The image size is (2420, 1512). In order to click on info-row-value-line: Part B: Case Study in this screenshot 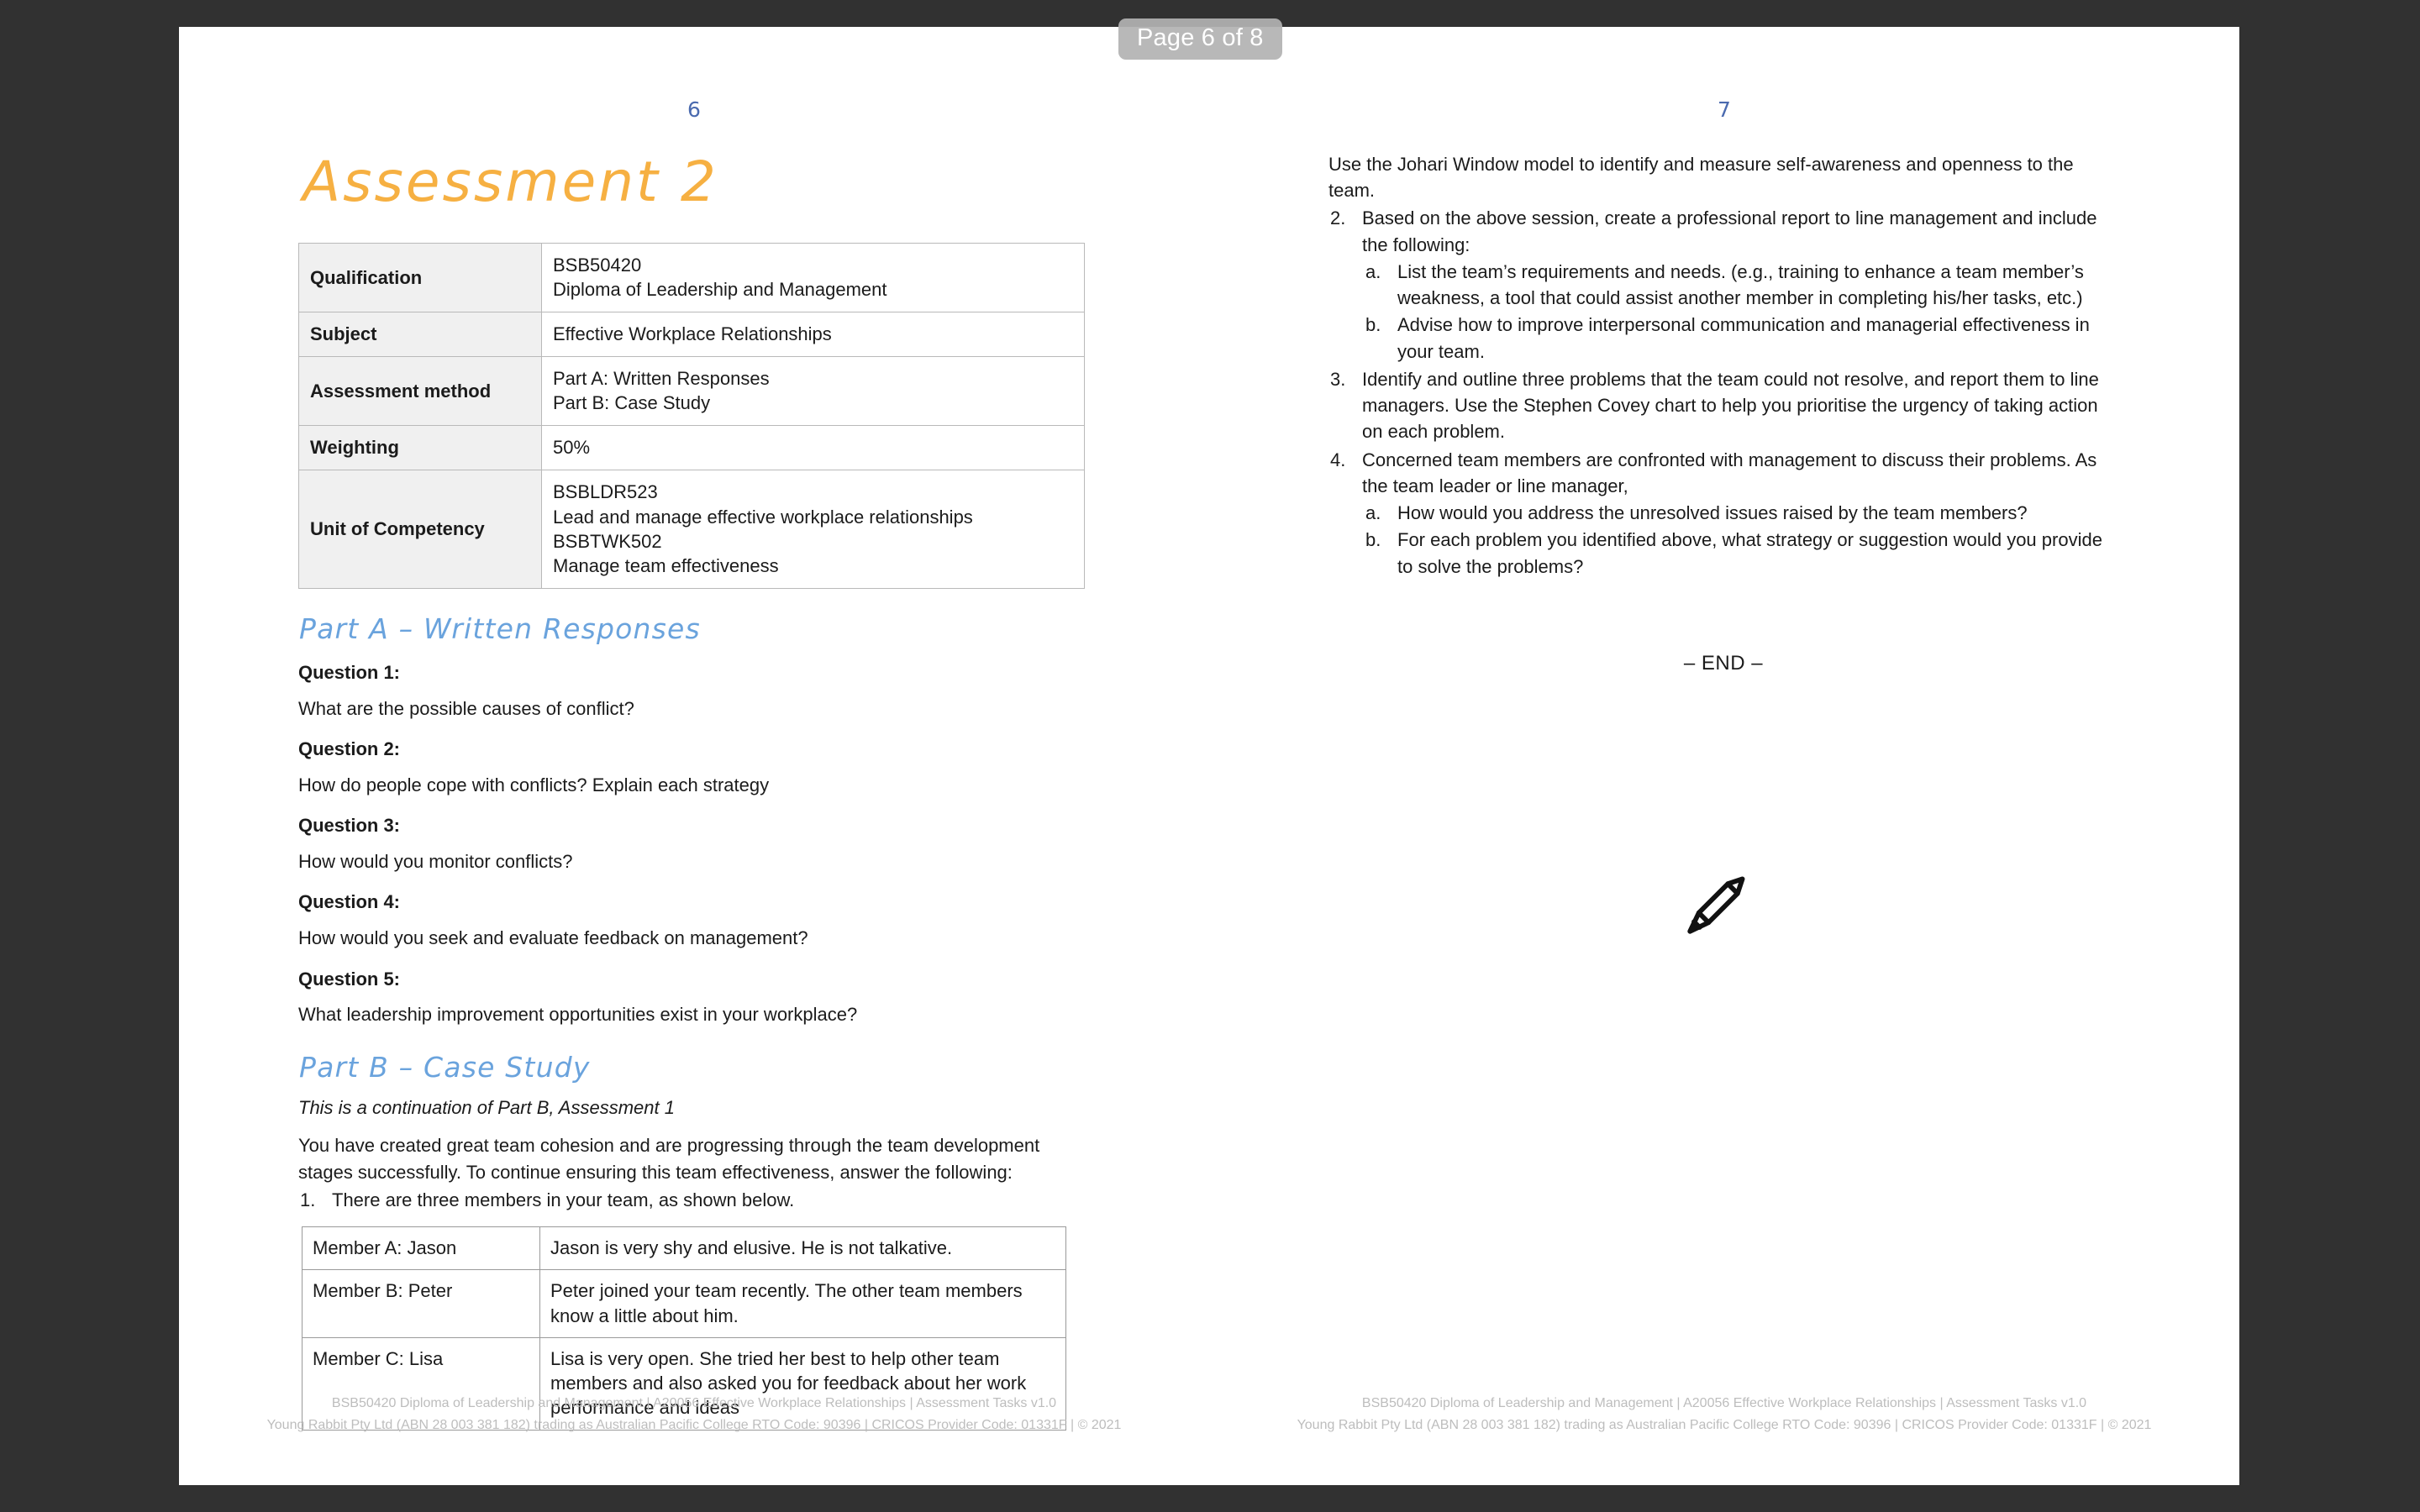, I will do `click(632, 403)`.